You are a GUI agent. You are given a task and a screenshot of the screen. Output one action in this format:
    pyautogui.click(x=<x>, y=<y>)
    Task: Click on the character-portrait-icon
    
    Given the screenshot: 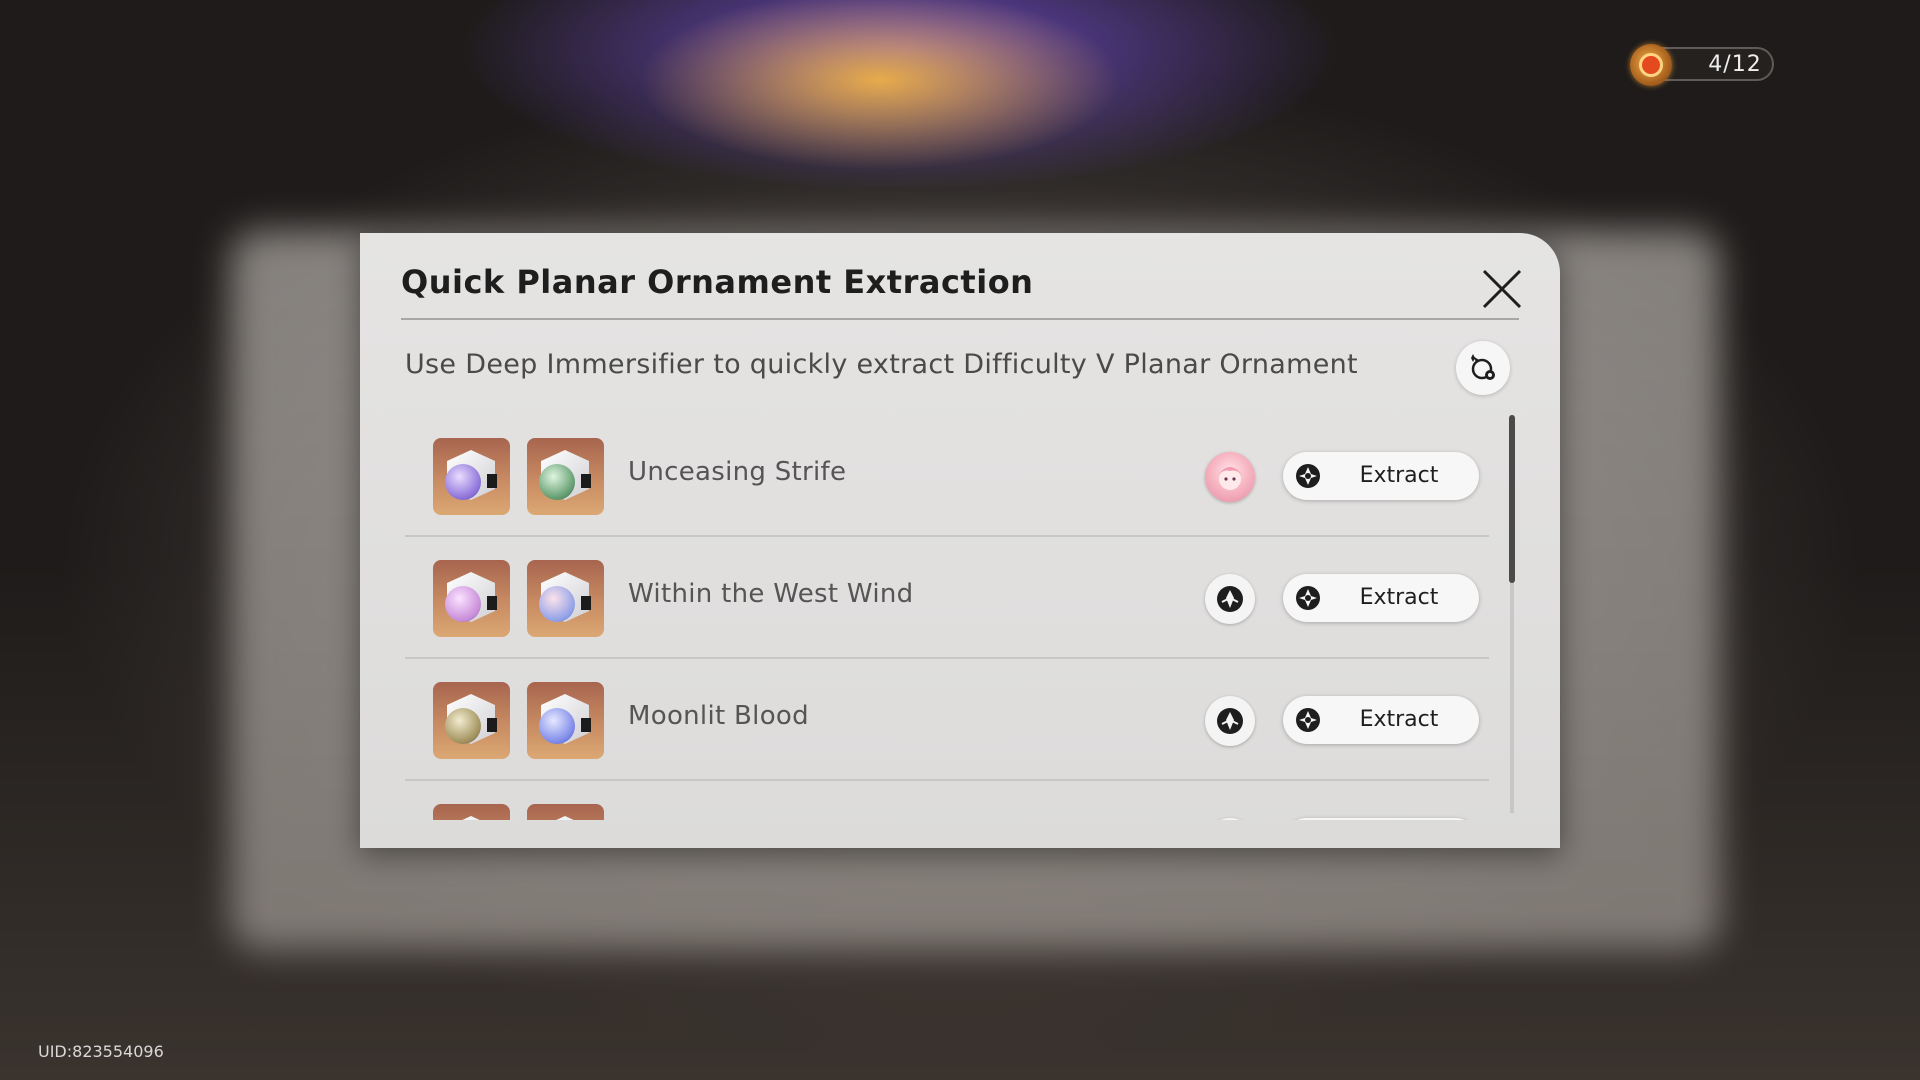 What is the action you would take?
    pyautogui.click(x=1230, y=477)
    